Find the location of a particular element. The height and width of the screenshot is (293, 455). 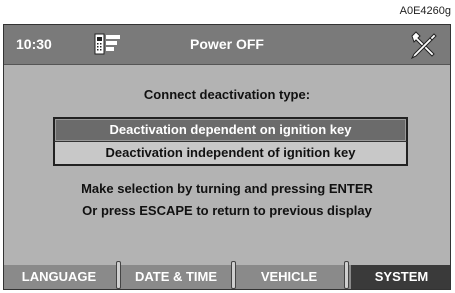

reference-code: A0E4260g is located at coordinates (425, 11).